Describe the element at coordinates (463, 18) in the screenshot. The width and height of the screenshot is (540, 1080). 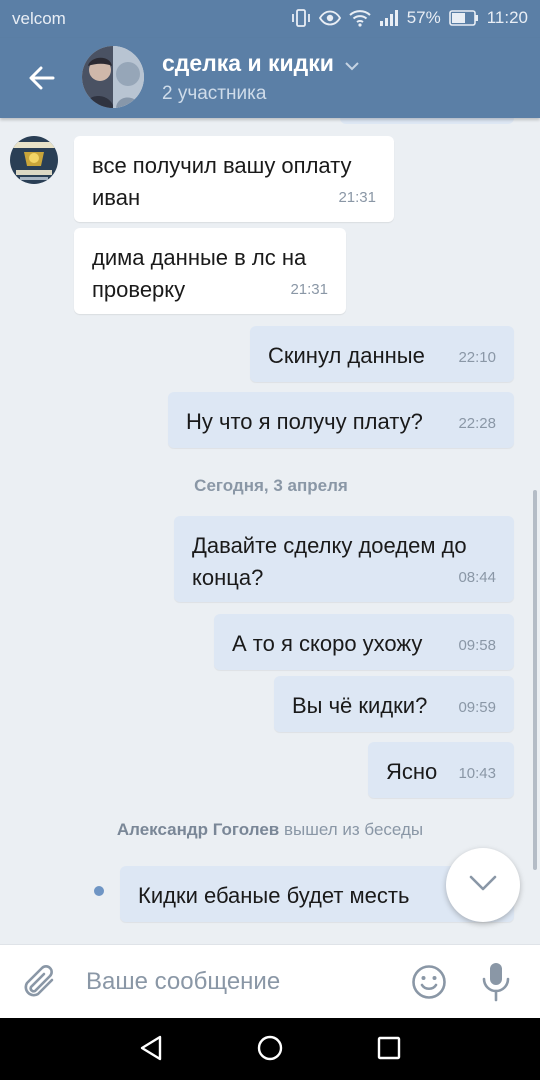
I see `battery-icon` at that location.